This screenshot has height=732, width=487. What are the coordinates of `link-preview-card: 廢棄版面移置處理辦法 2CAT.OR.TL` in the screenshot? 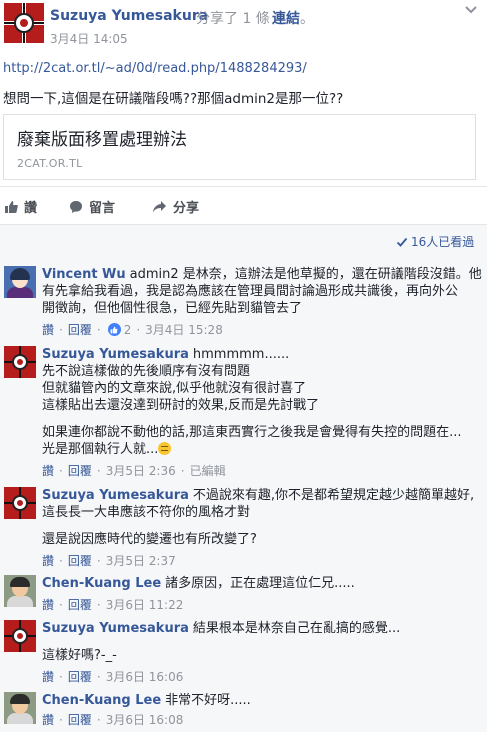 It's located at (239, 147).